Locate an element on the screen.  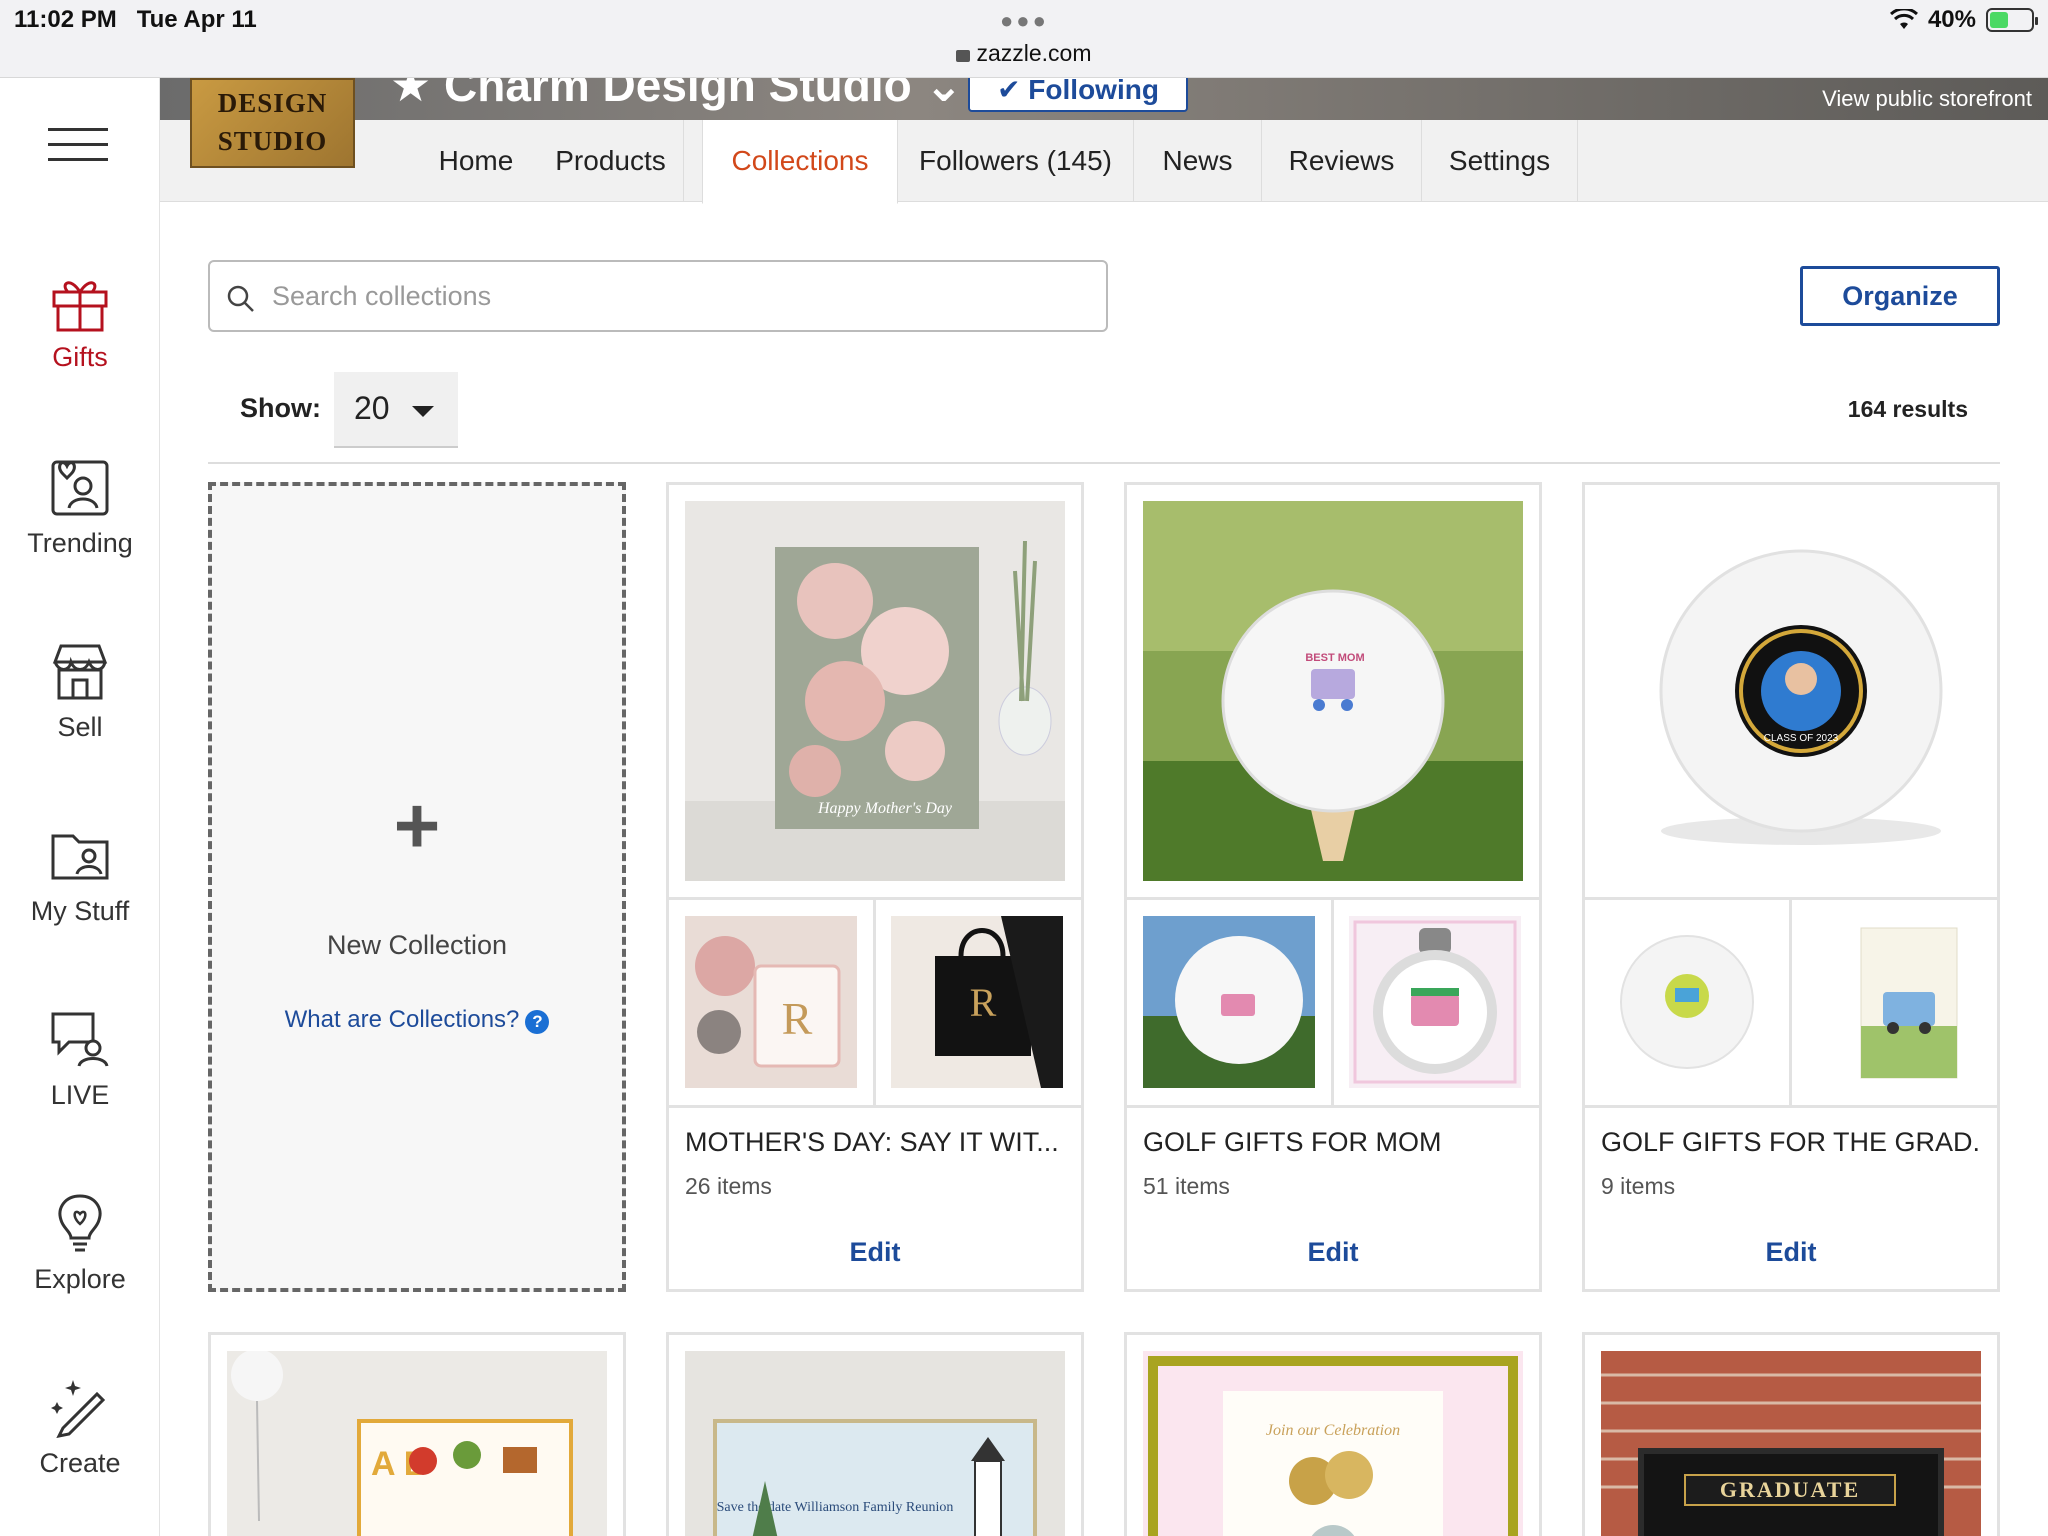
hamburger-menu-icon is located at coordinates (78, 145).